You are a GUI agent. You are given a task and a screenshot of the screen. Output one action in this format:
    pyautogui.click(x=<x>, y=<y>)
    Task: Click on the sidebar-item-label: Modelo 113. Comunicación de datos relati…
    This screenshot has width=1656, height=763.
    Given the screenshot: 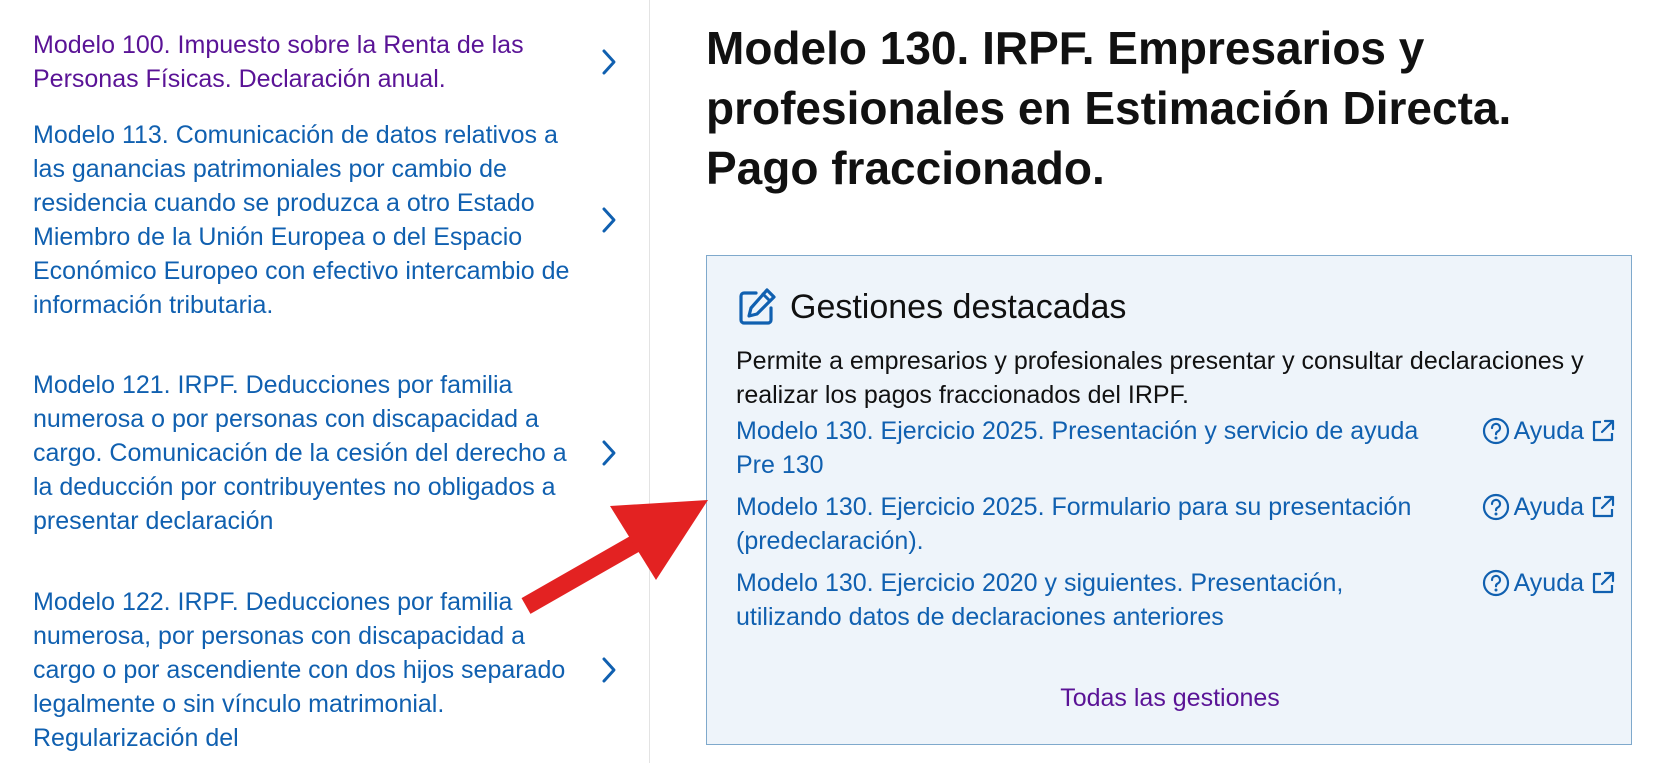 What is the action you would take?
    pyautogui.click(x=301, y=220)
    